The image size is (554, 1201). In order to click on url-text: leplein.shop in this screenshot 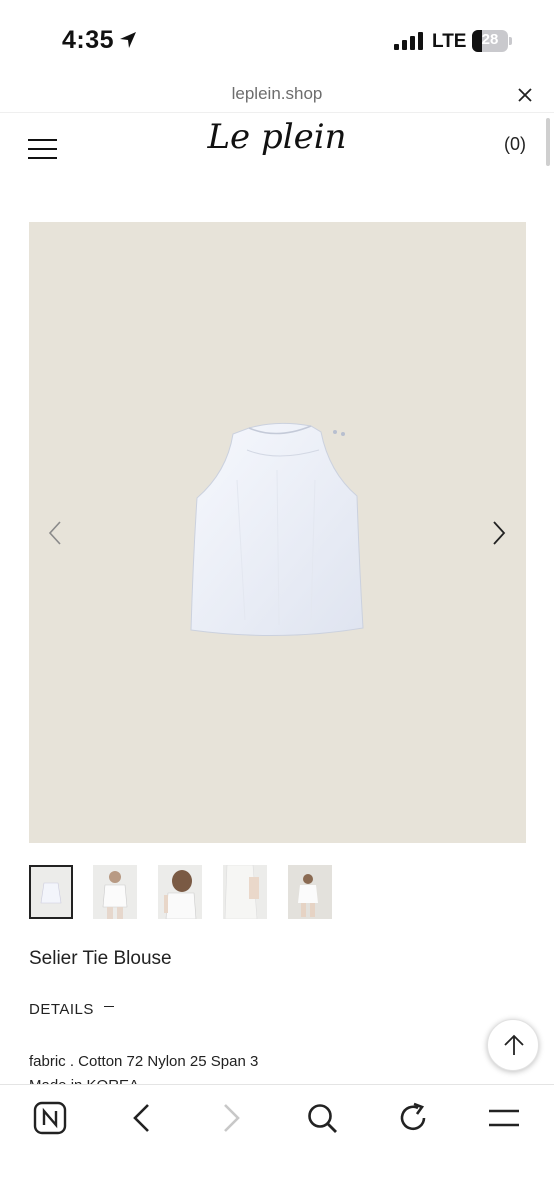, I will do `click(277, 94)`.